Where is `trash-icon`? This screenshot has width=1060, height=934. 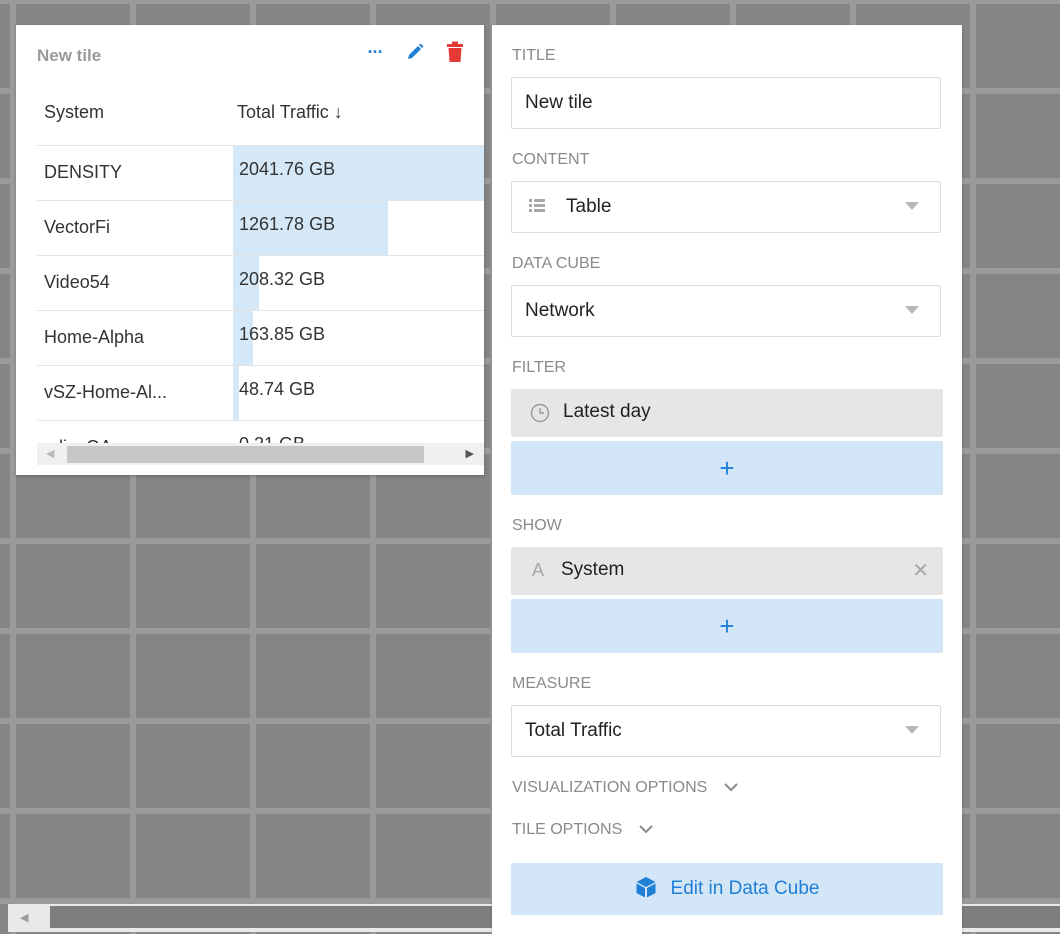 trash-icon is located at coordinates (455, 52).